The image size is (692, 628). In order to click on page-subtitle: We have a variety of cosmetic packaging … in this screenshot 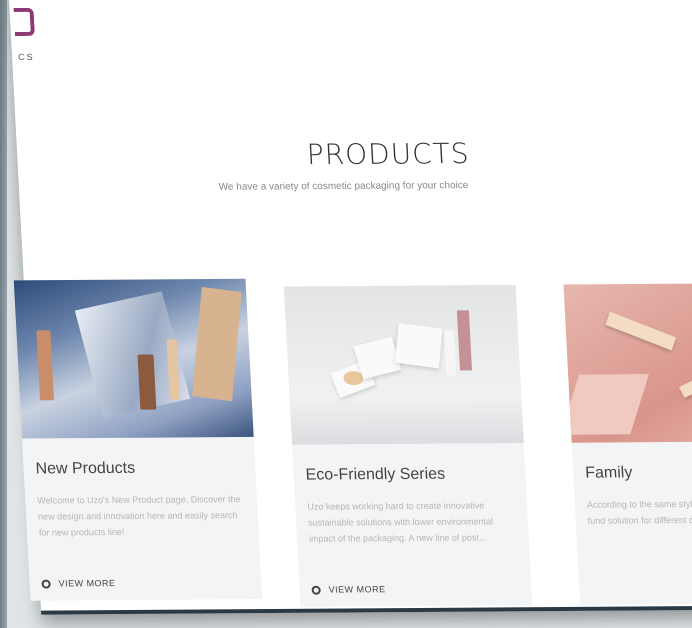, I will do `click(343, 186)`.